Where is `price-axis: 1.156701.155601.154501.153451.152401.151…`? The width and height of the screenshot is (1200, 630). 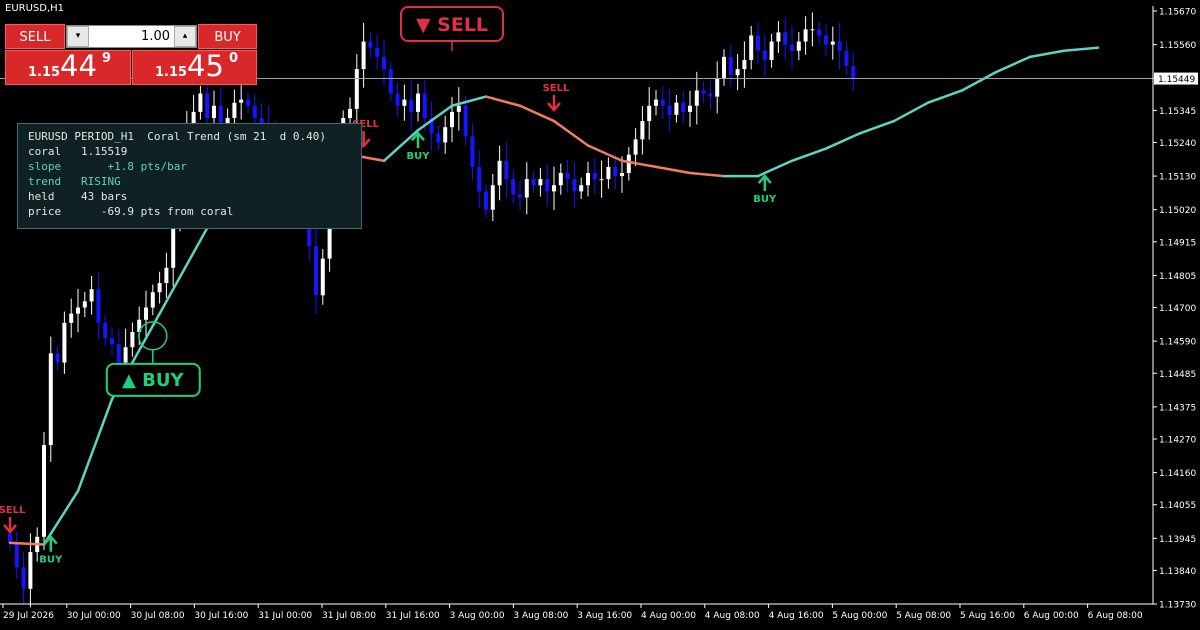 price-axis: 1.156701.155601.154501.153451.152401.151… is located at coordinates (1176, 315).